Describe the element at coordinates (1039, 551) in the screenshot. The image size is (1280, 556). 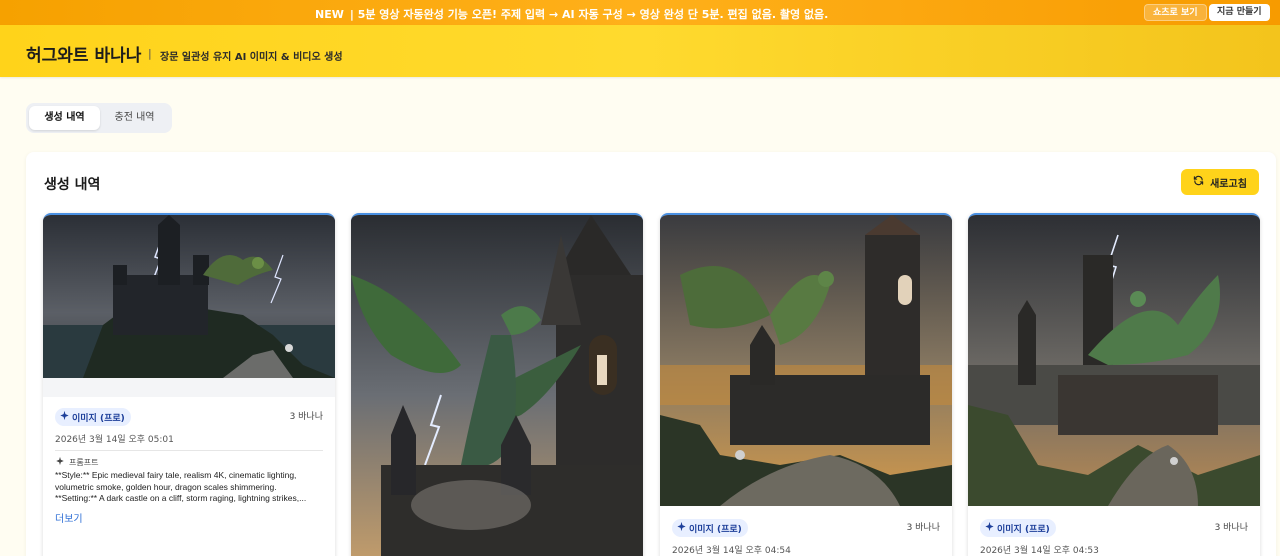
I see `created-date: 2026년 3월 14일 오후 04:53` at that location.